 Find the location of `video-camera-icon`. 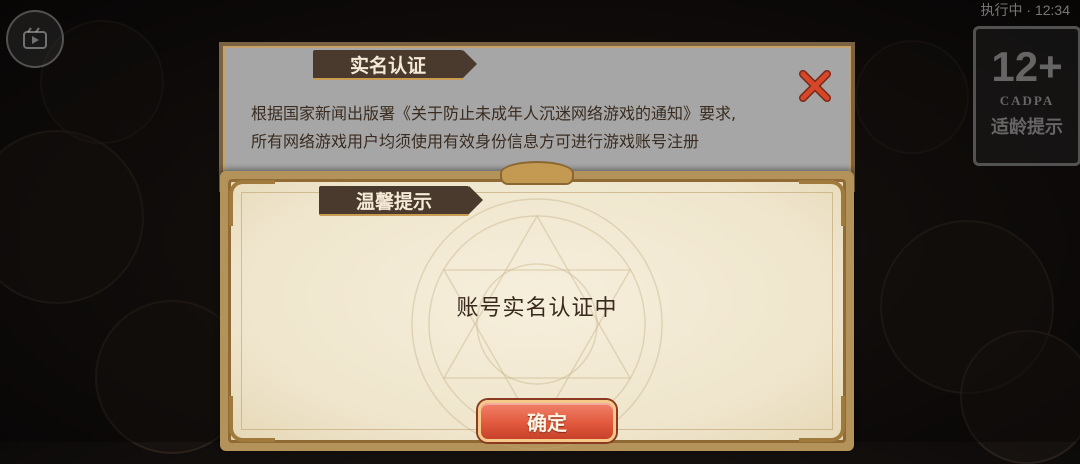

video-camera-icon is located at coordinates (35, 38).